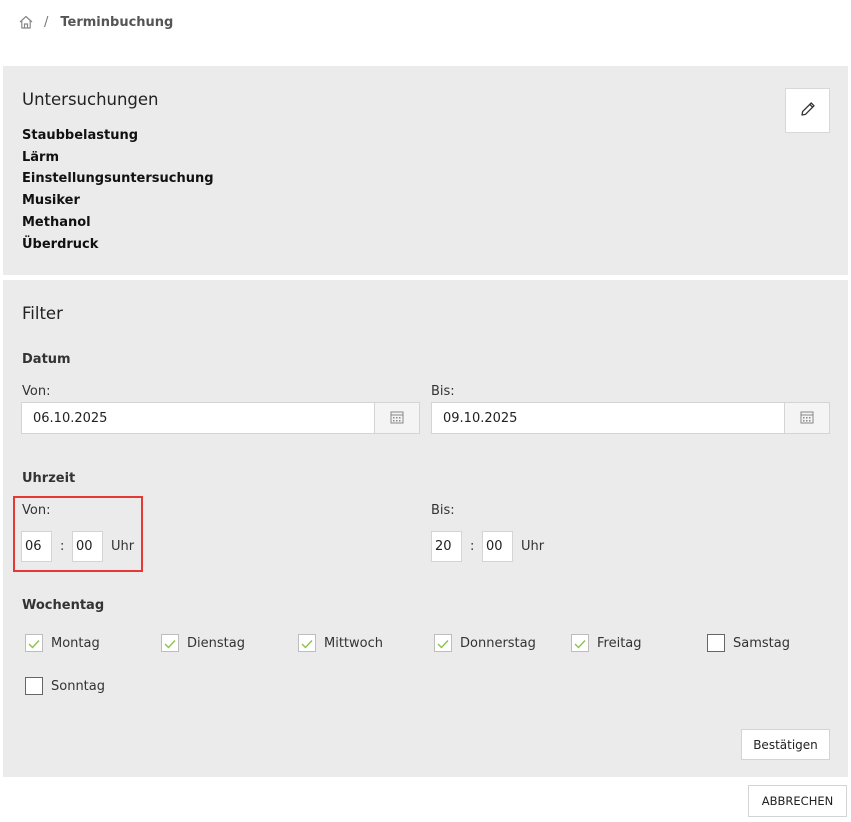 The image size is (851, 822). I want to click on weekday-wednesday: Mittwoch, so click(340, 643).